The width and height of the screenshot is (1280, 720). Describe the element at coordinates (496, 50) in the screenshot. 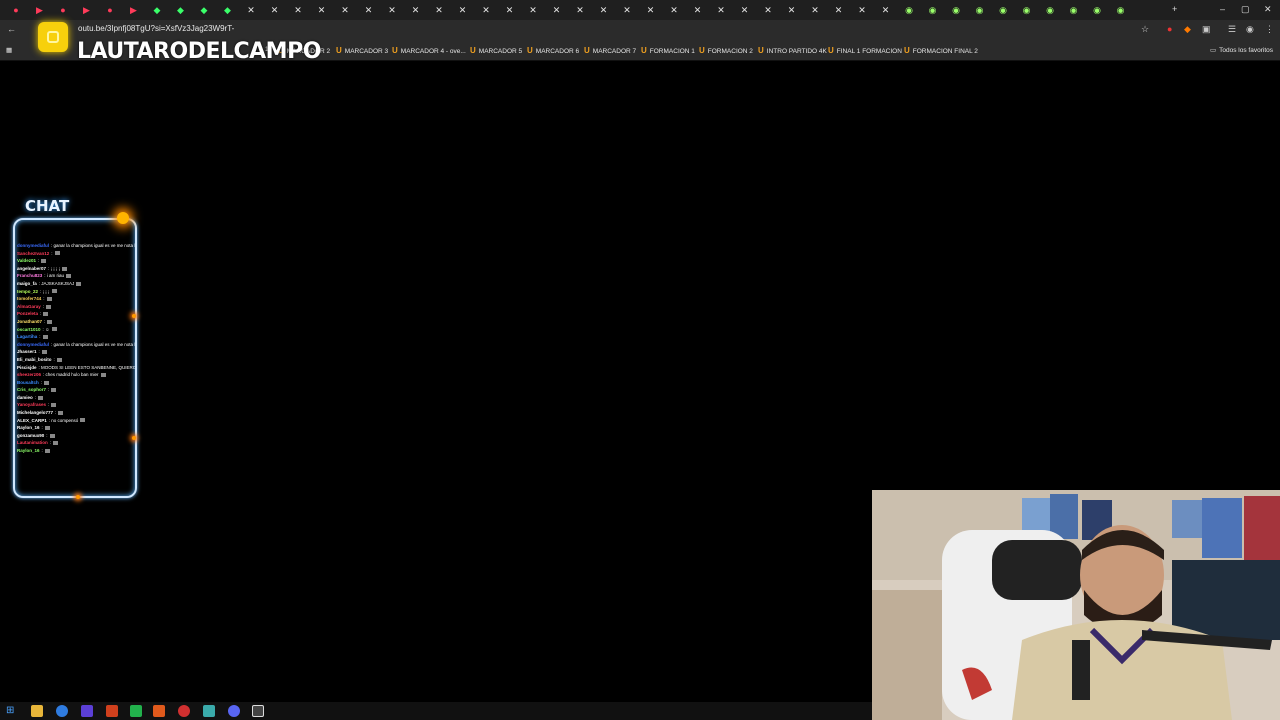

I see `bookmark-item: U MARCADOR 5` at that location.